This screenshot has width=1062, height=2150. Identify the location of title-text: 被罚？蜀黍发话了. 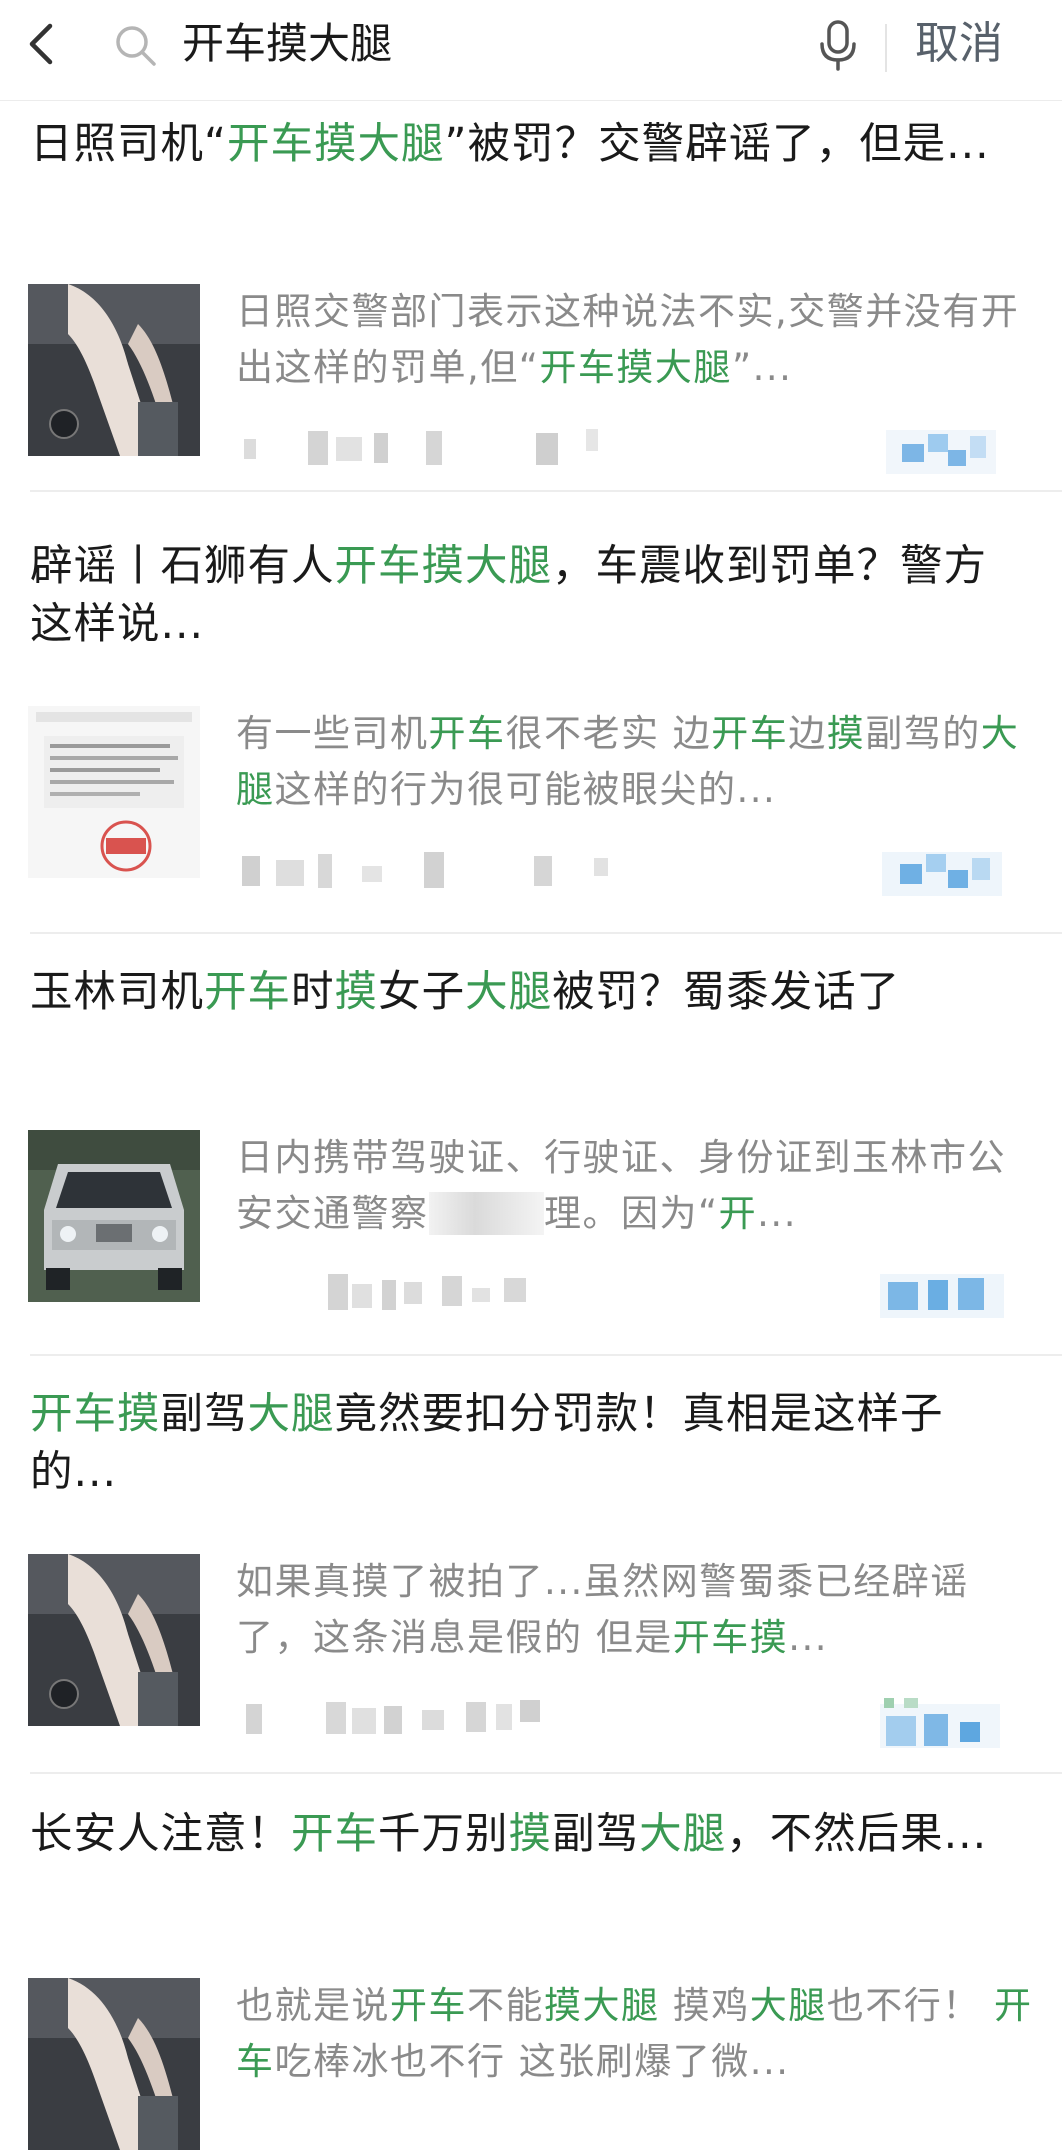
(726, 992).